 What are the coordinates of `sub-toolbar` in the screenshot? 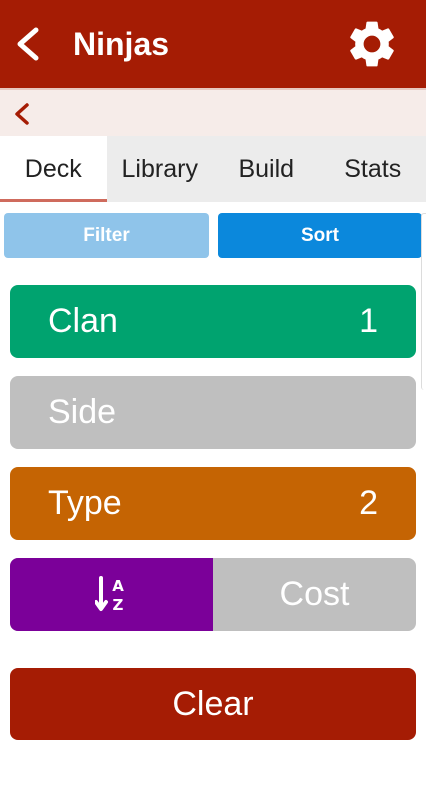 It's located at (213, 112).